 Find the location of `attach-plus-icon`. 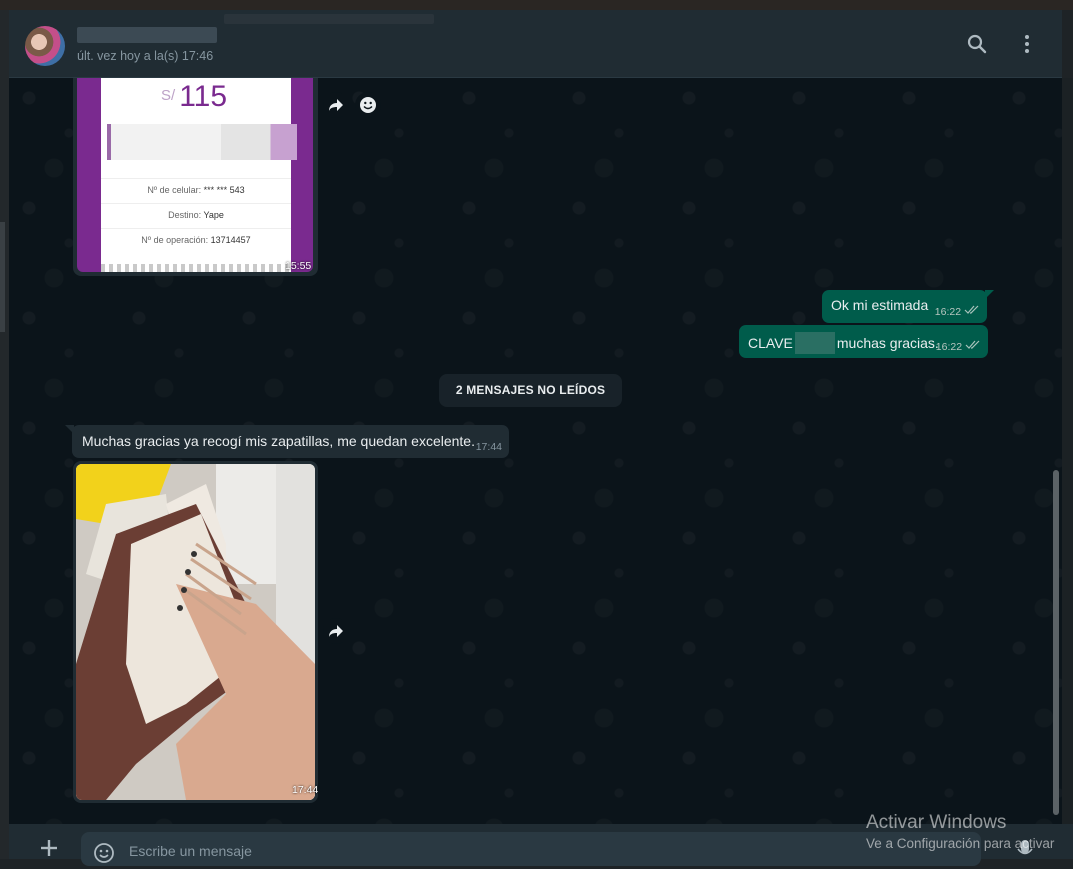

attach-plus-icon is located at coordinates (49, 848).